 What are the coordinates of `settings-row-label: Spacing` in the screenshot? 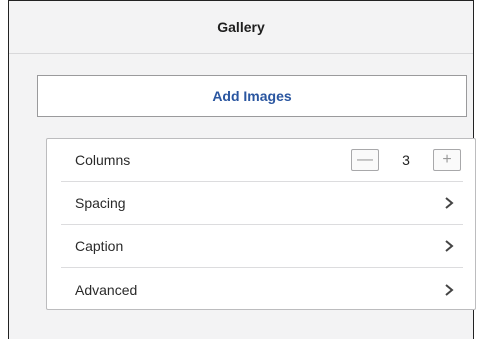 It's located at (100, 203).